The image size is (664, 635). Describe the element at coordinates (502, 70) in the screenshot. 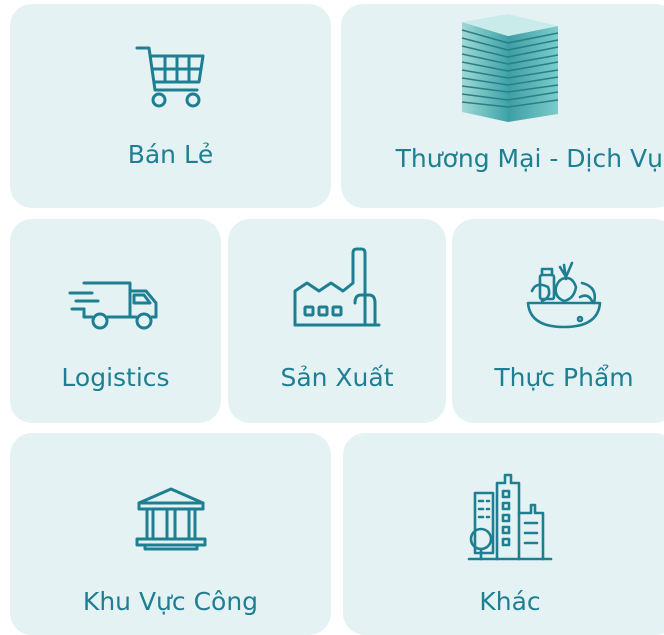

I see `office-building-icon` at that location.